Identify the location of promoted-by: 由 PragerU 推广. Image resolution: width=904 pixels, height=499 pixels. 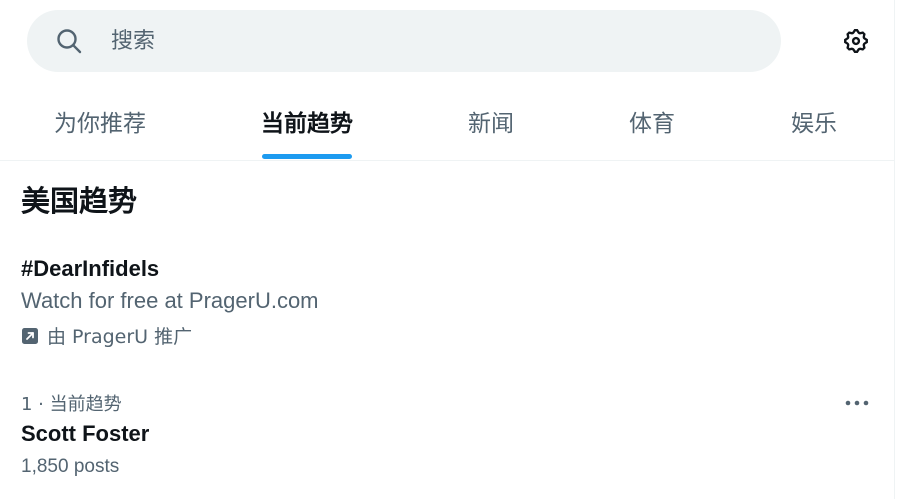
(106, 335).